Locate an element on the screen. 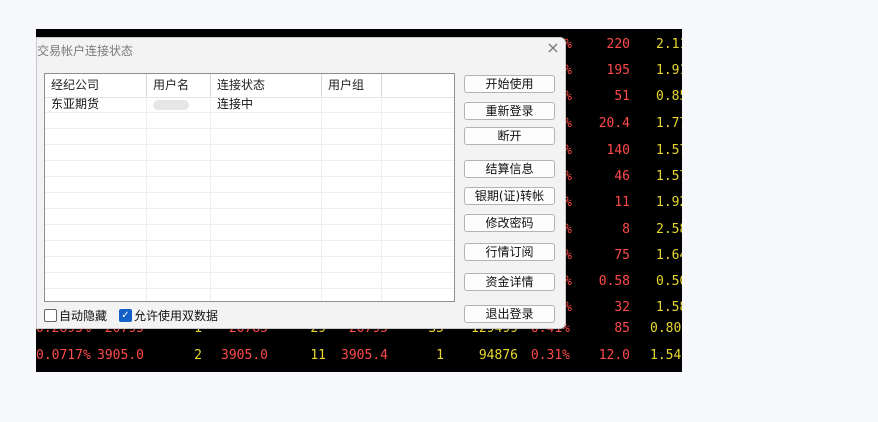 This screenshot has width=878, height=422. dual-data-checkbox: ✓ 允许使用双数据 is located at coordinates (174, 316).